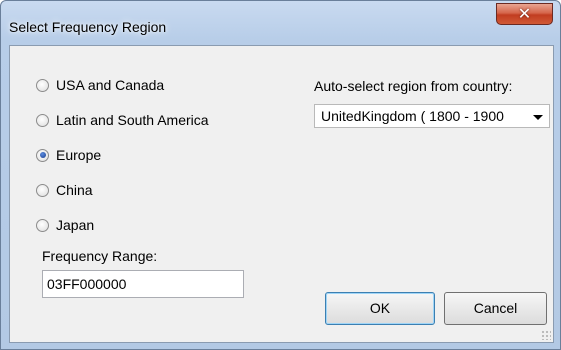 The height and width of the screenshot is (350, 561). I want to click on title-bar: Select Frequency Region ✕, so click(280, 23).